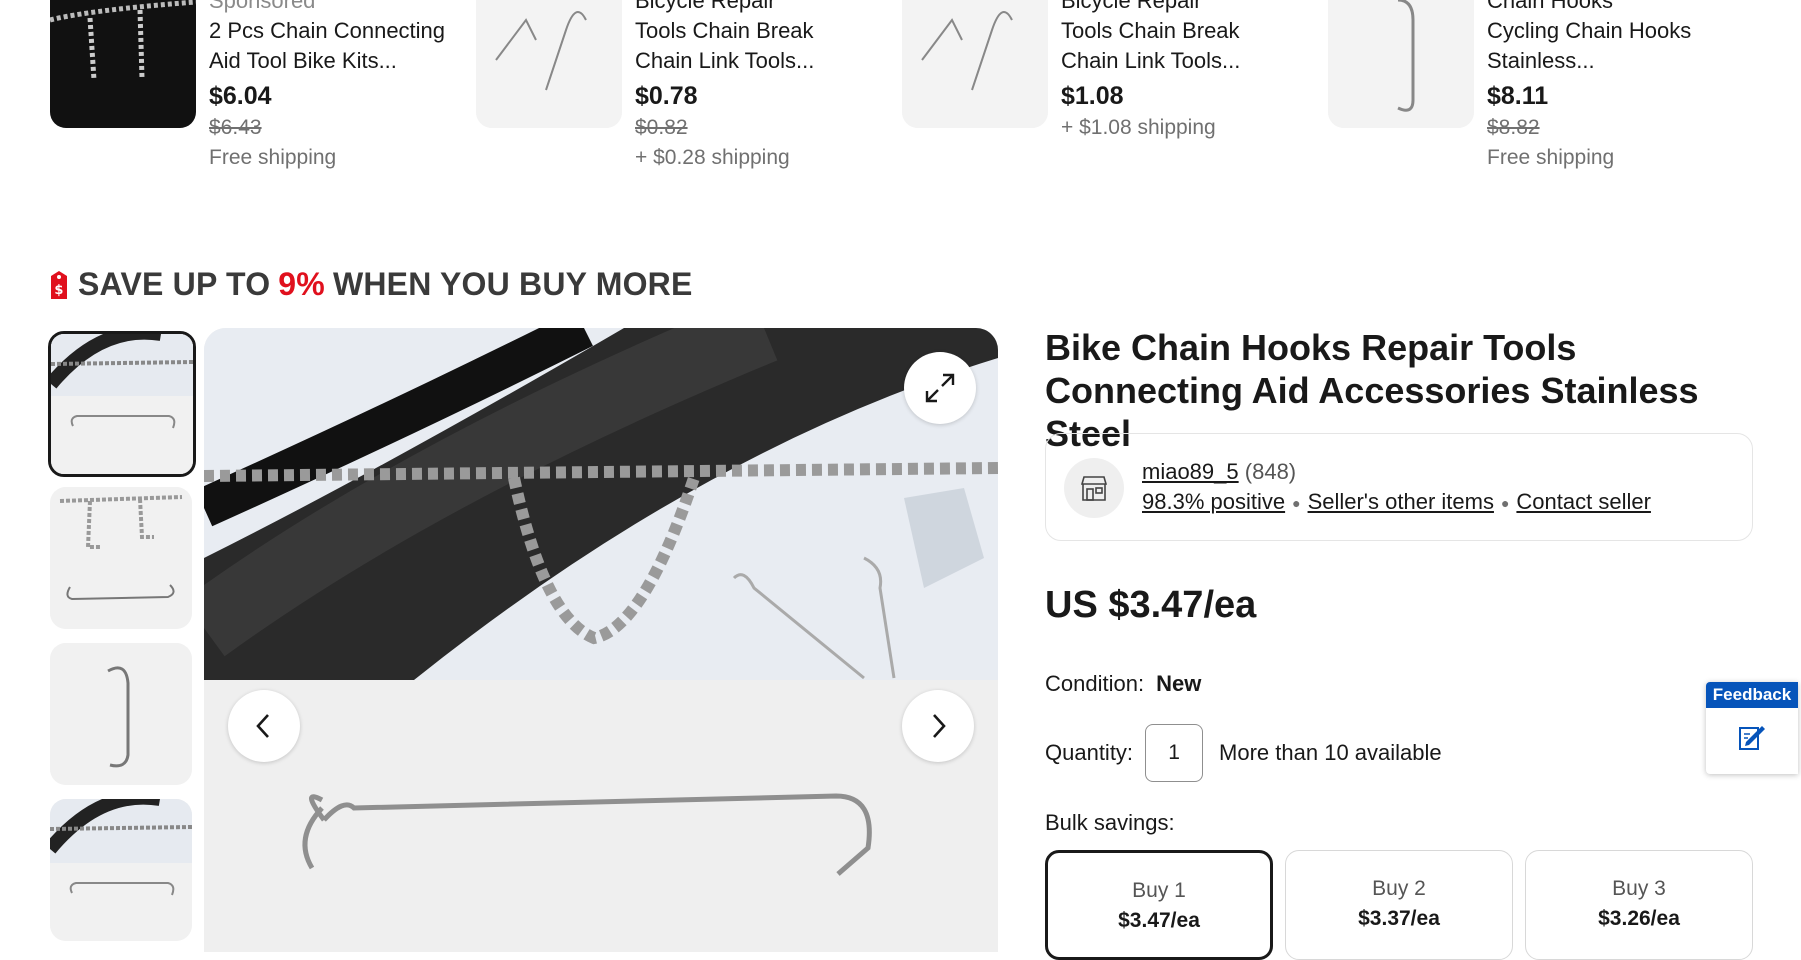 This screenshot has width=1801, height=960. I want to click on bulk-option-buy-1: Buy 1 $3.47/ea, so click(1159, 905).